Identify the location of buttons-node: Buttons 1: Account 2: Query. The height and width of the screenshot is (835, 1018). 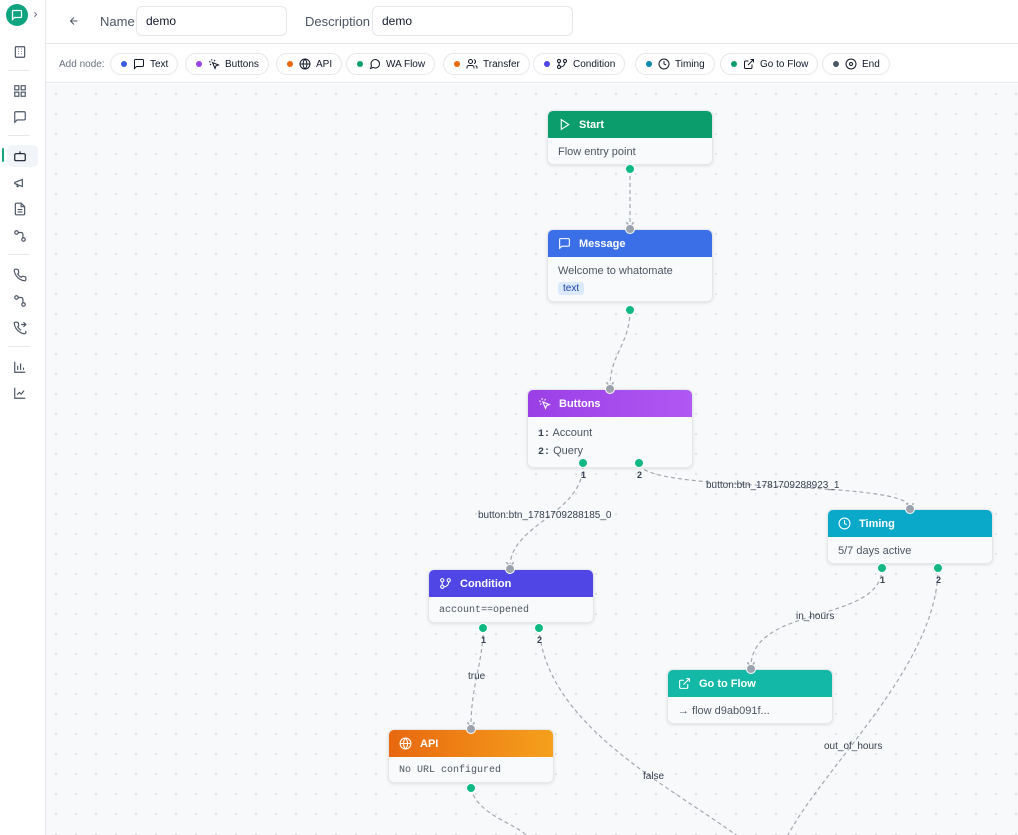
(610, 428).